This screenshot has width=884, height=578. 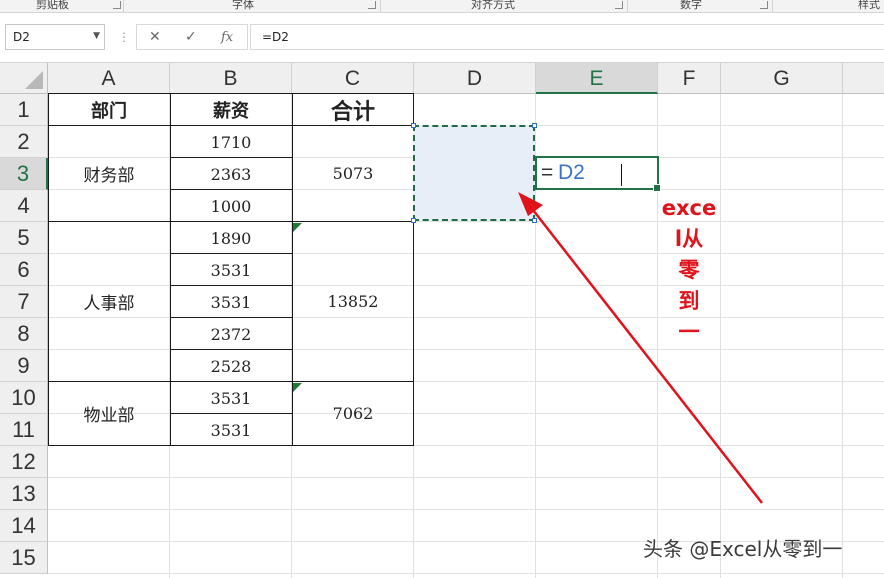 I want to click on red-arrow-icon, so click(x=640, y=348).